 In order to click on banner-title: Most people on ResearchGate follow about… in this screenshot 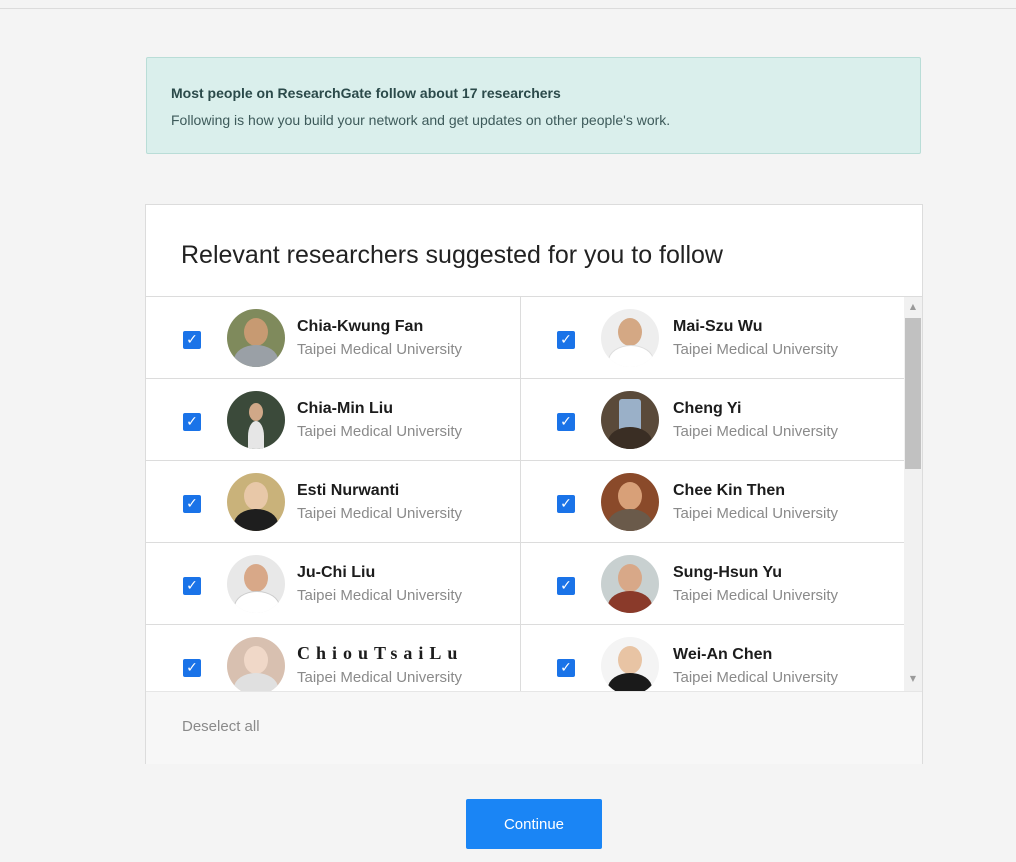, I will do `click(366, 93)`.